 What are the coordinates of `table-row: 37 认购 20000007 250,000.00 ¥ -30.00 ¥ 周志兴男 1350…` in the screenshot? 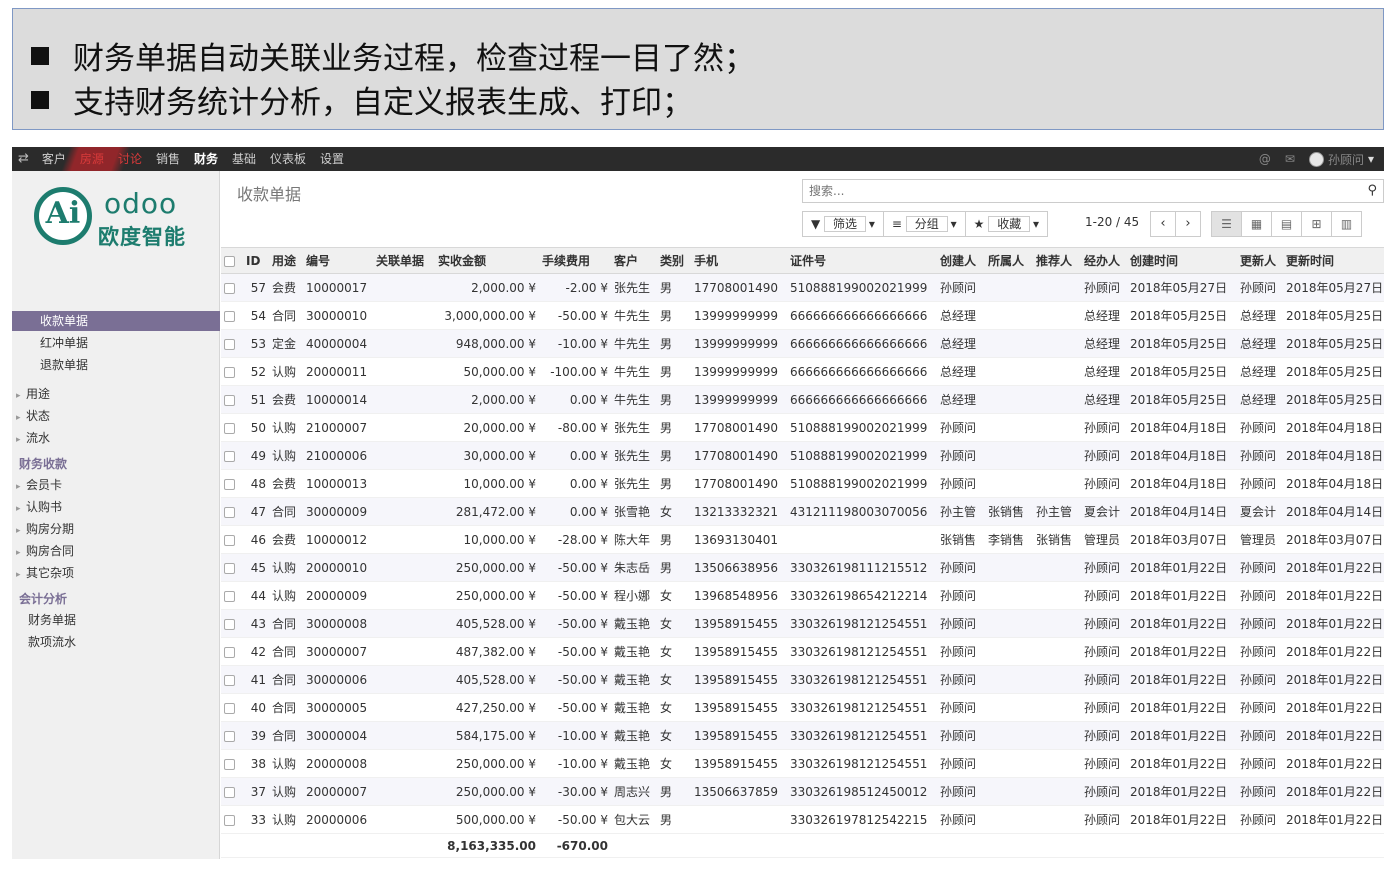 It's located at (802, 791).